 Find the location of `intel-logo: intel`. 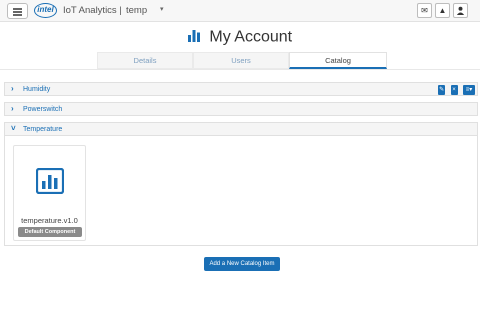

intel-logo: intel is located at coordinates (45, 10).